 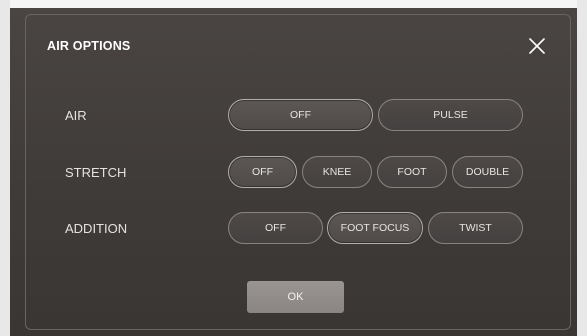 I want to click on stretch-option-double: DOUBLE, so click(x=487, y=172).